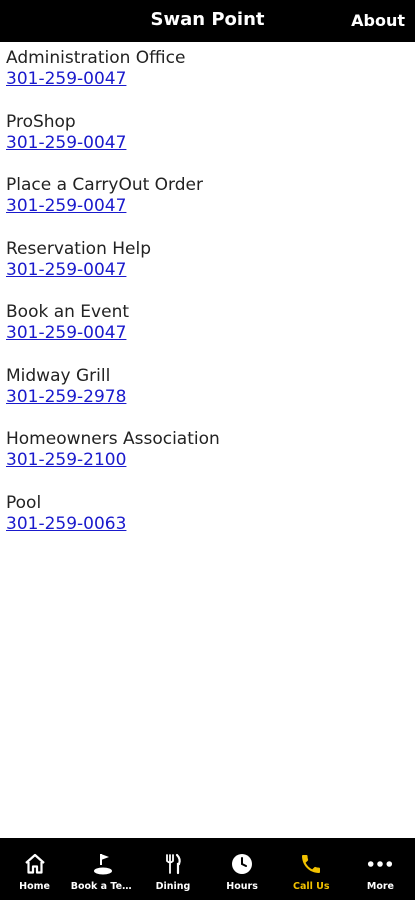  What do you see at coordinates (311, 864) in the screenshot?
I see `phone-icon` at bounding box center [311, 864].